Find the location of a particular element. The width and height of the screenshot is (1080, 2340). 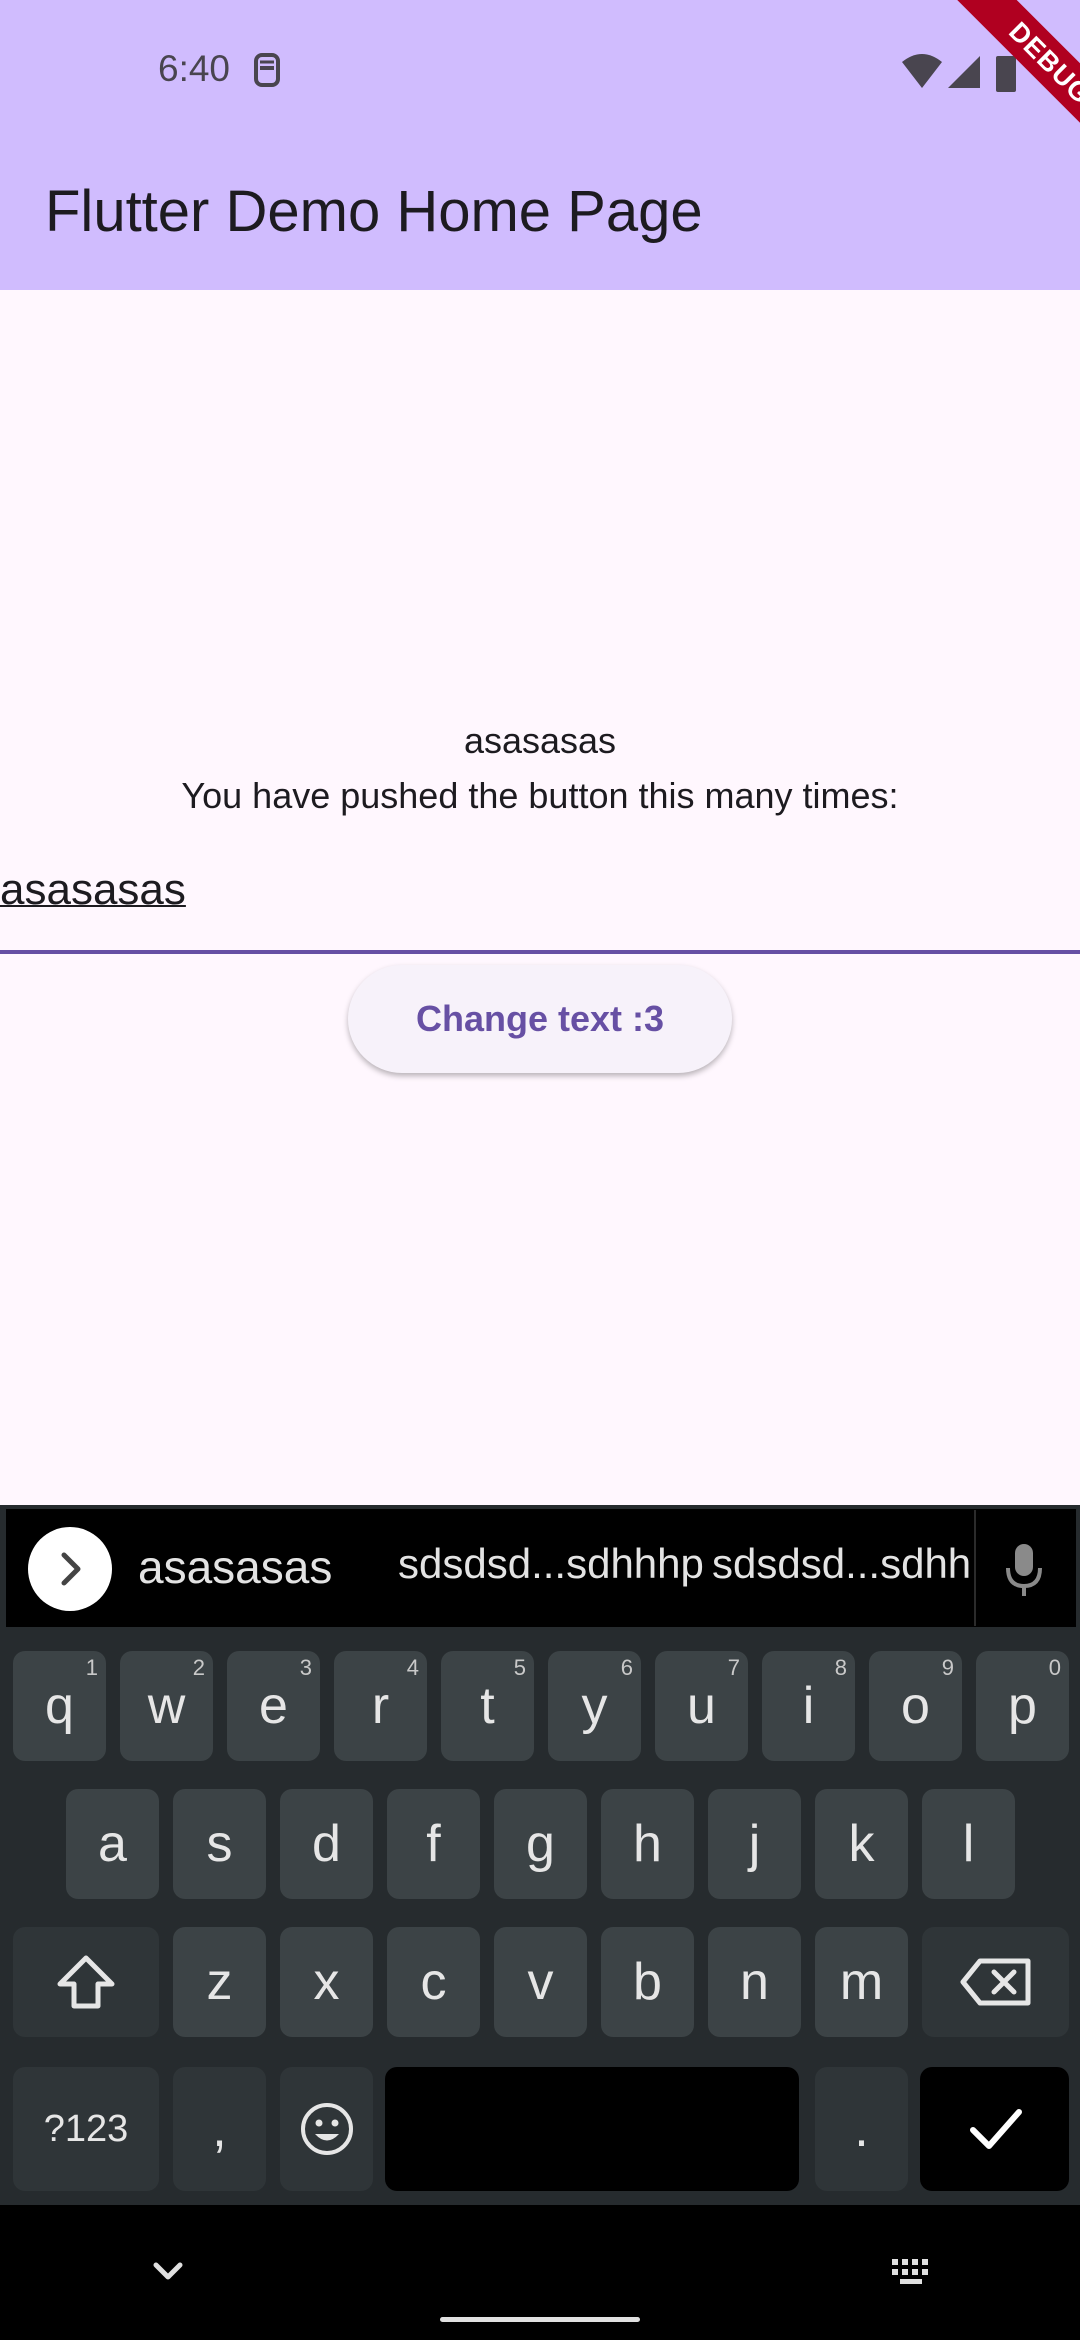

key-o: o9 is located at coordinates (915, 1706).